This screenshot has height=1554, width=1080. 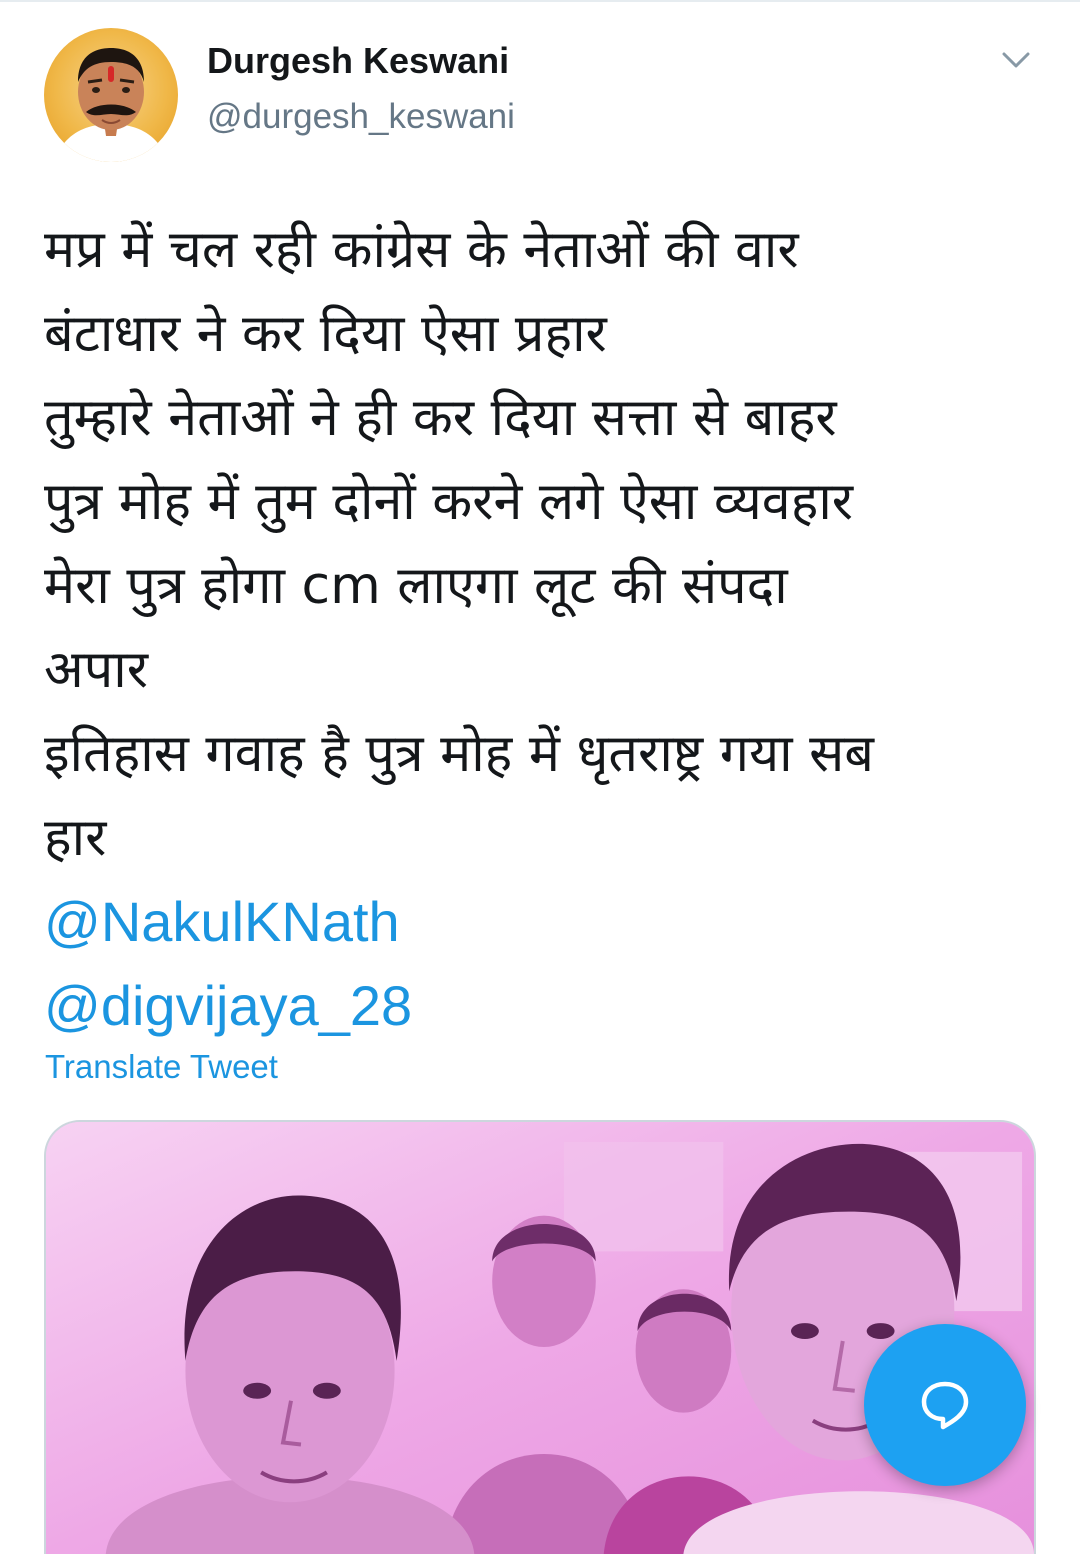 I want to click on avatar, so click(x=111, y=95).